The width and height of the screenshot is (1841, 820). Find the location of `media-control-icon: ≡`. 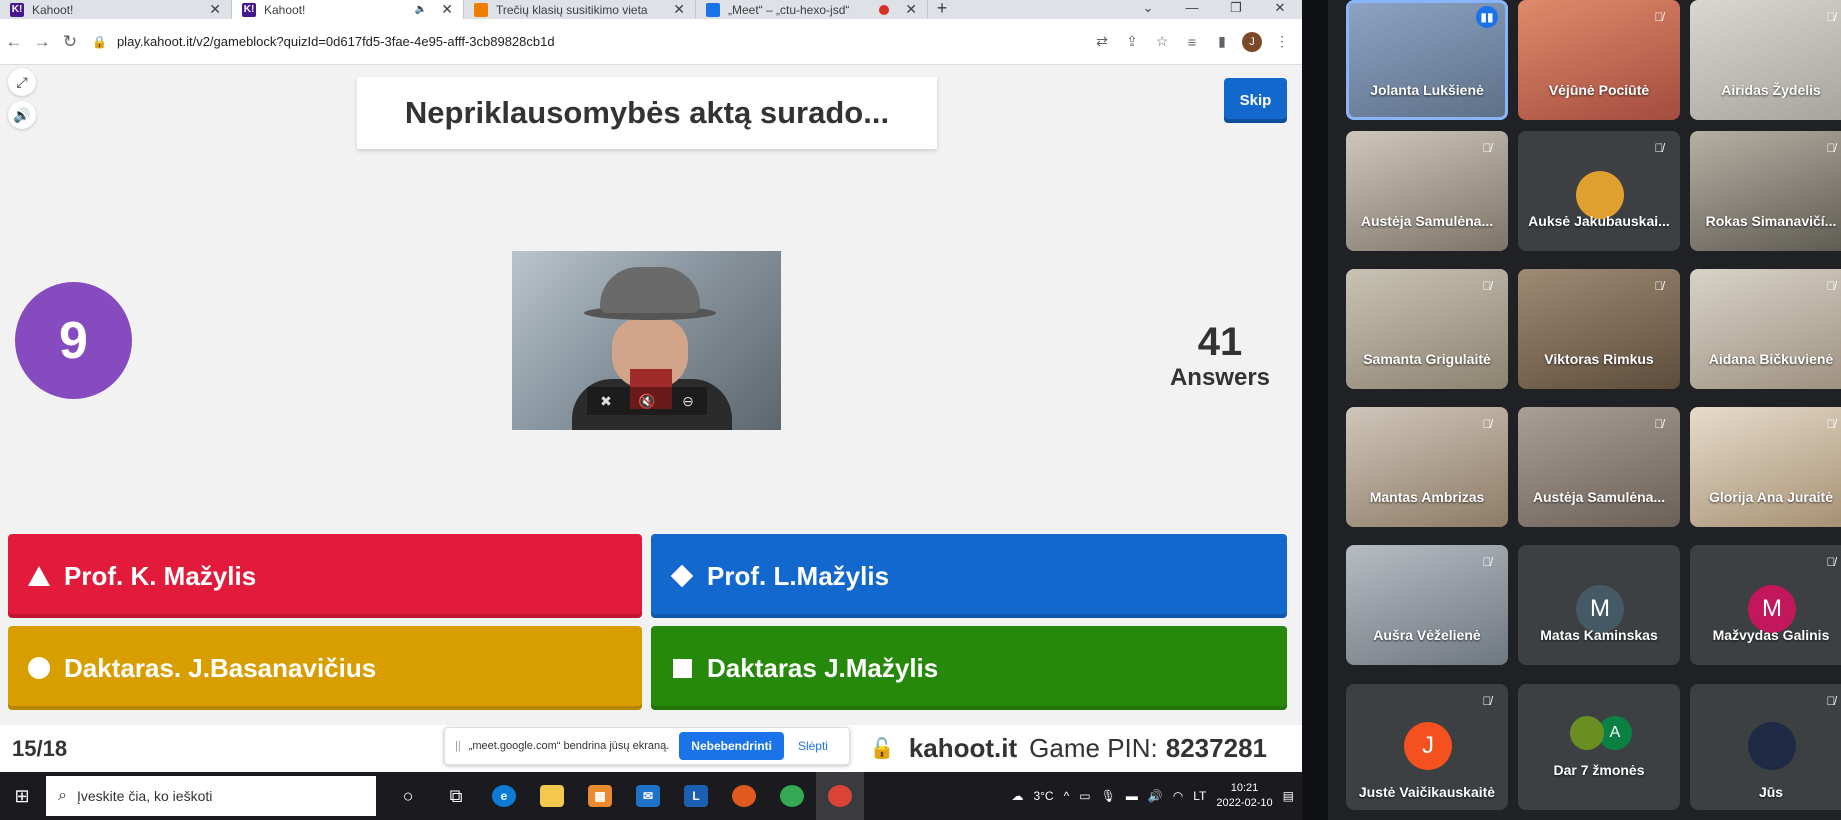

media-control-icon: ≡ is located at coordinates (1192, 42).